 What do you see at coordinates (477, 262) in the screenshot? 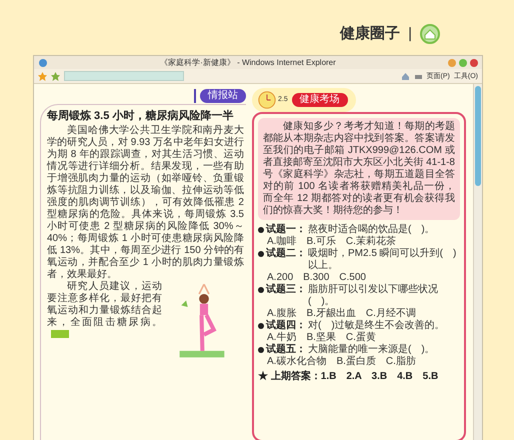
I see `scrollbar` at bounding box center [477, 262].